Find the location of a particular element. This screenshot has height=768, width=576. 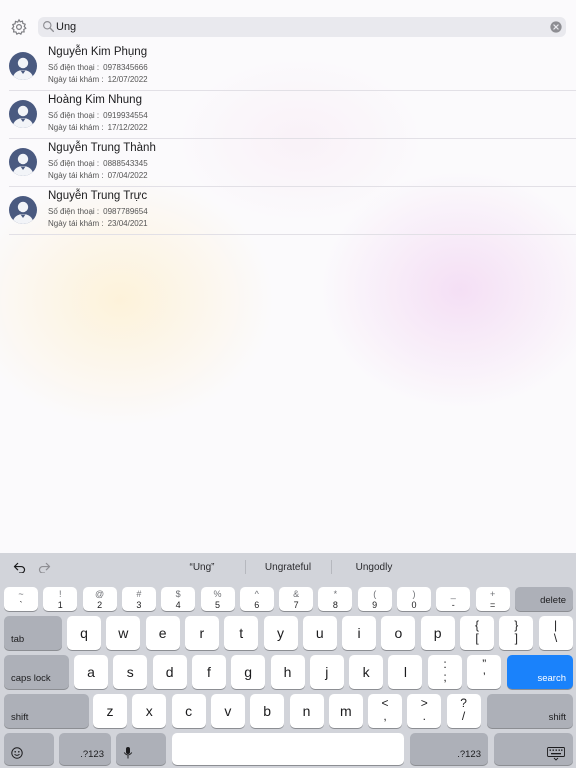

tab-key: tab is located at coordinates (33, 633).